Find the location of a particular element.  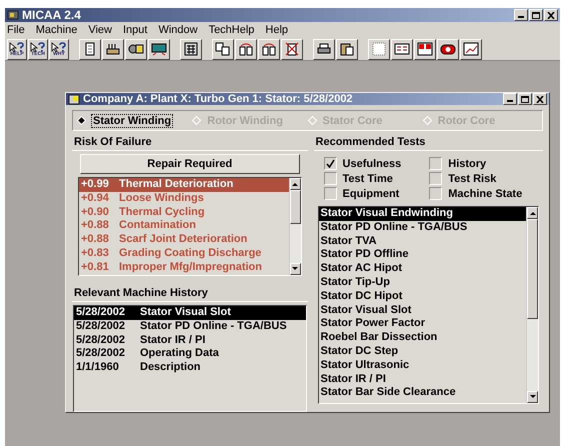

test-row: Stator Visual Endwinding is located at coordinates (422, 214).